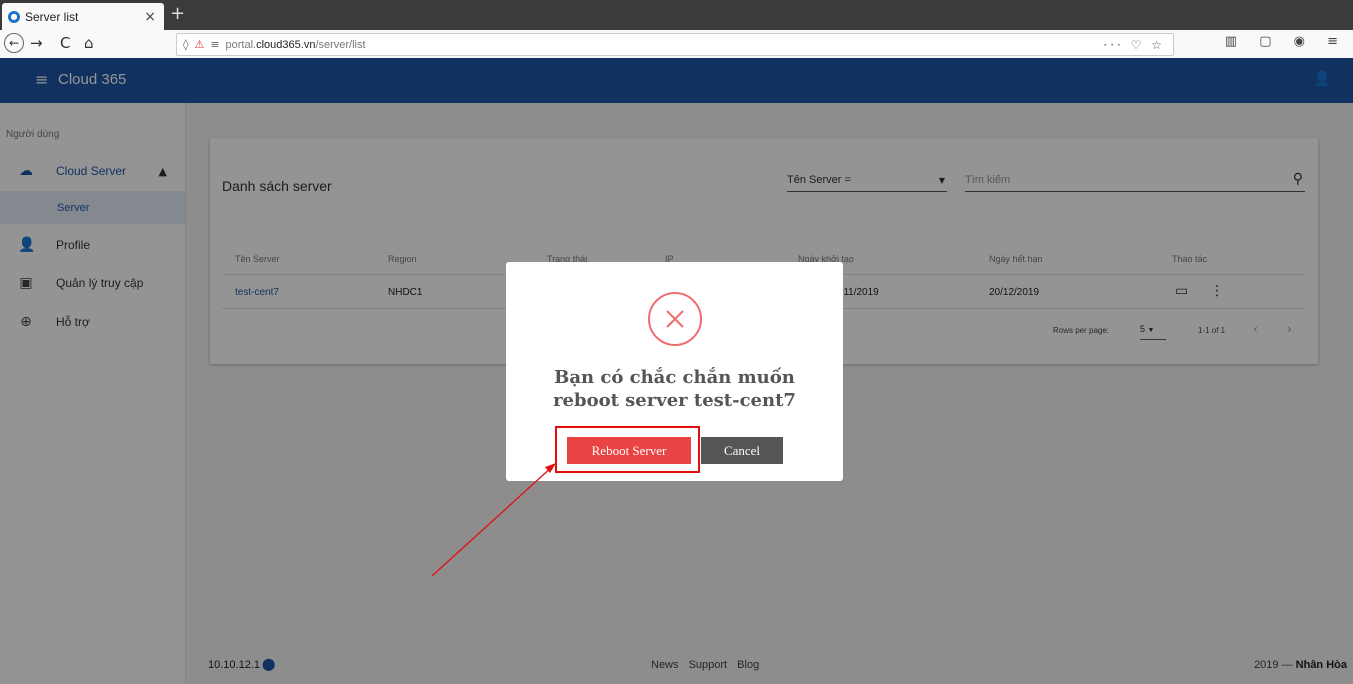 The height and width of the screenshot is (684, 1353). What do you see at coordinates (36, 43) in the screenshot?
I see `forward-button: →` at bounding box center [36, 43].